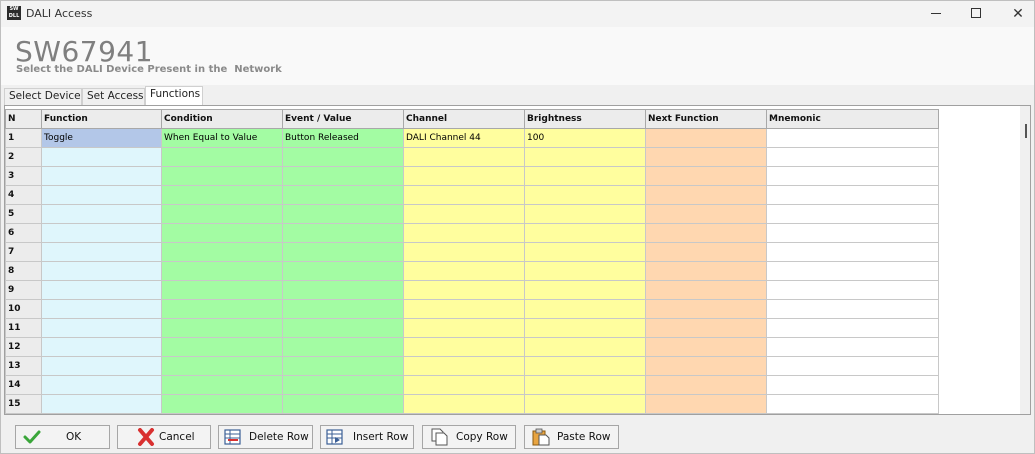  I want to click on cell-channel: DALI Channel 44, so click(464, 138).